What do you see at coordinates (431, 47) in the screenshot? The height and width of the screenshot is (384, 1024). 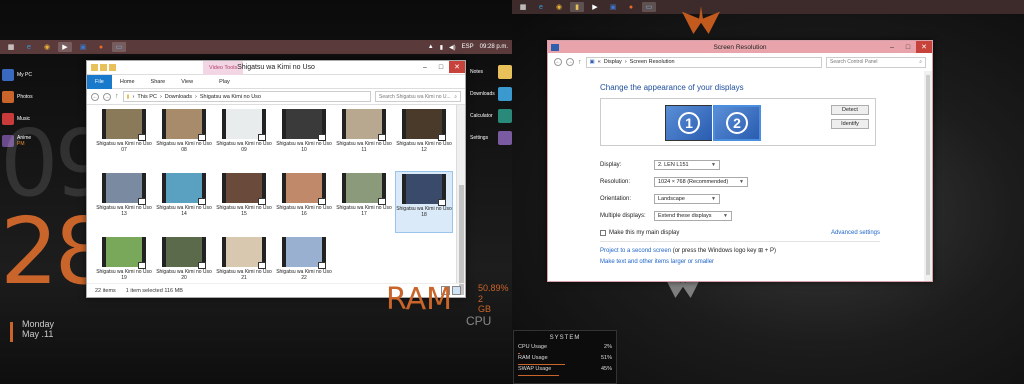 I see `tray-expand-icon: ▲` at bounding box center [431, 47].